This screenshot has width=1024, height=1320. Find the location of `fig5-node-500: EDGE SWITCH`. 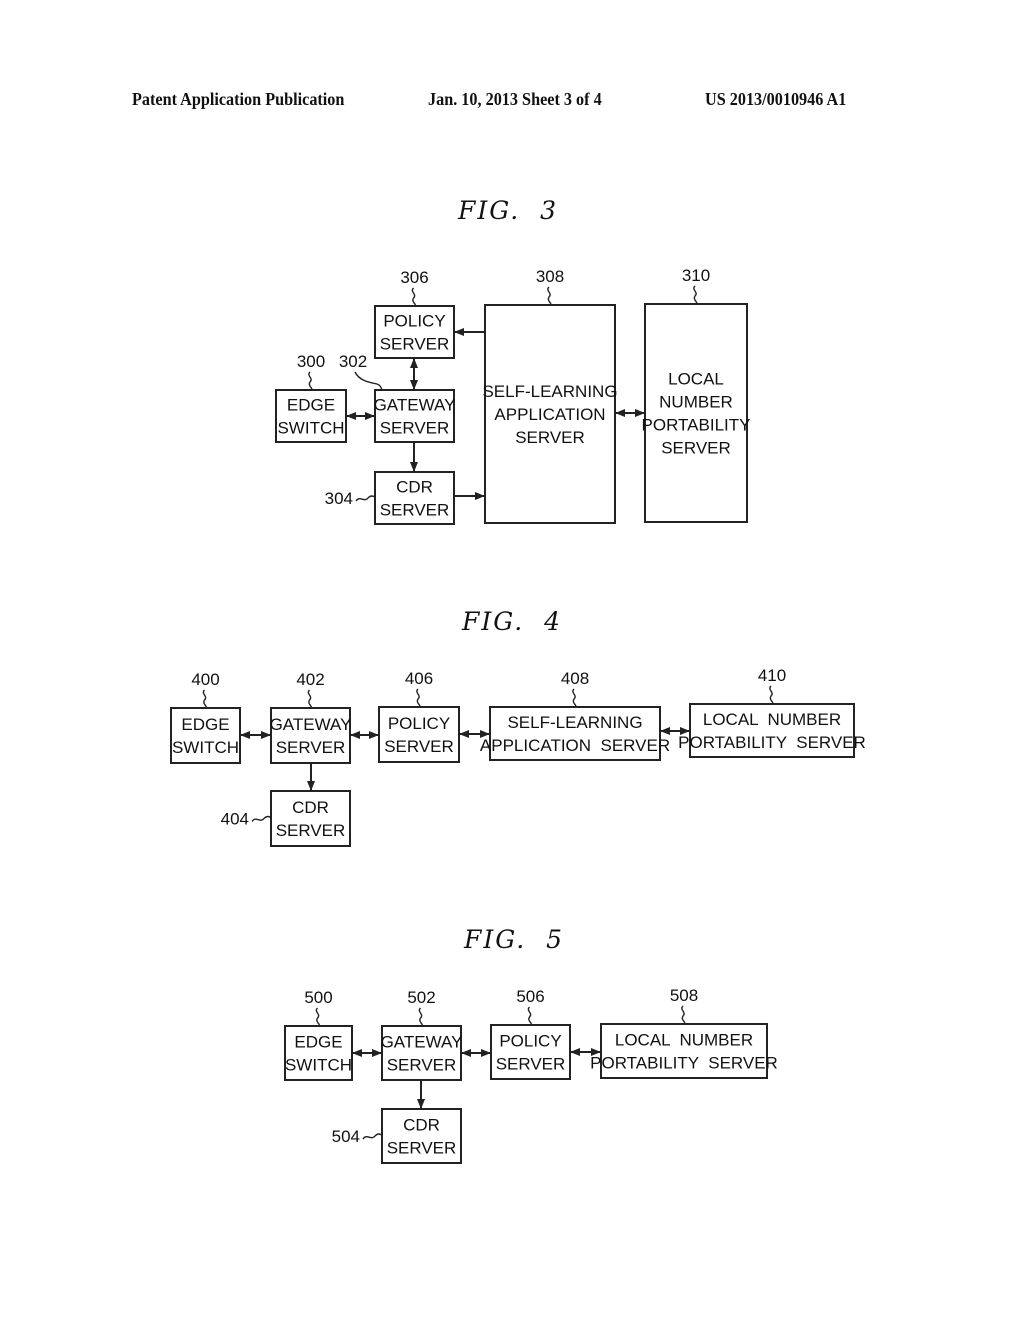

fig5-node-500: EDGE SWITCH is located at coordinates (318, 1053).